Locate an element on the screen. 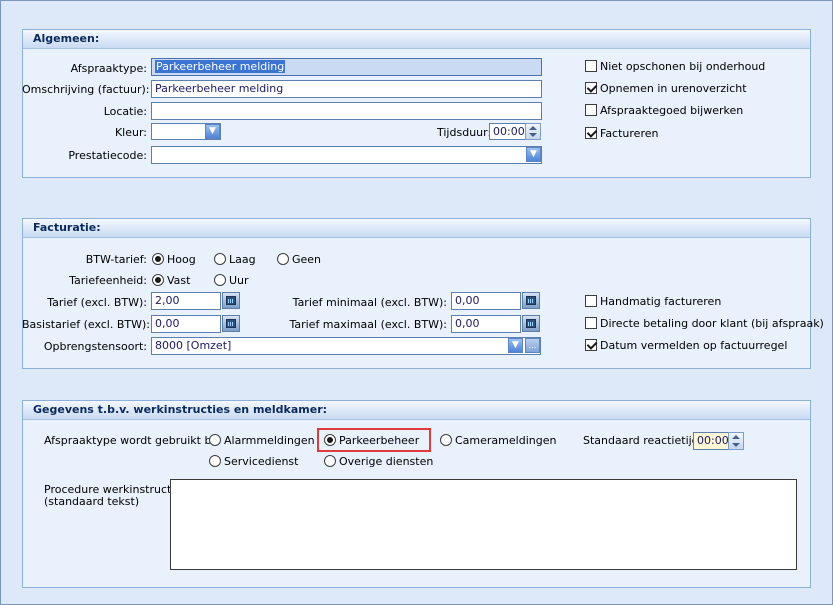 This screenshot has width=833, height=605. radio-btw-laag is located at coordinates (220, 259).